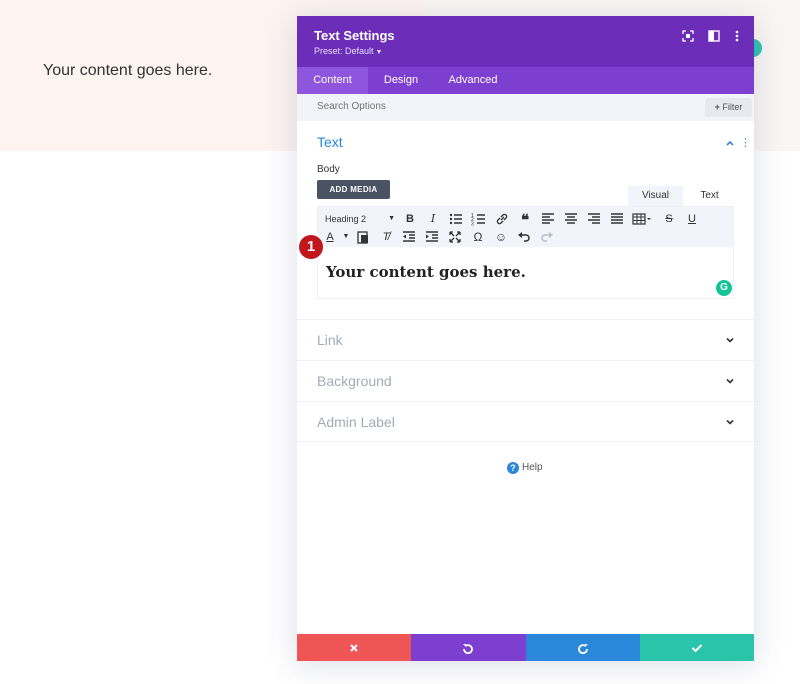  I want to click on split-view-icon, so click(714, 36).